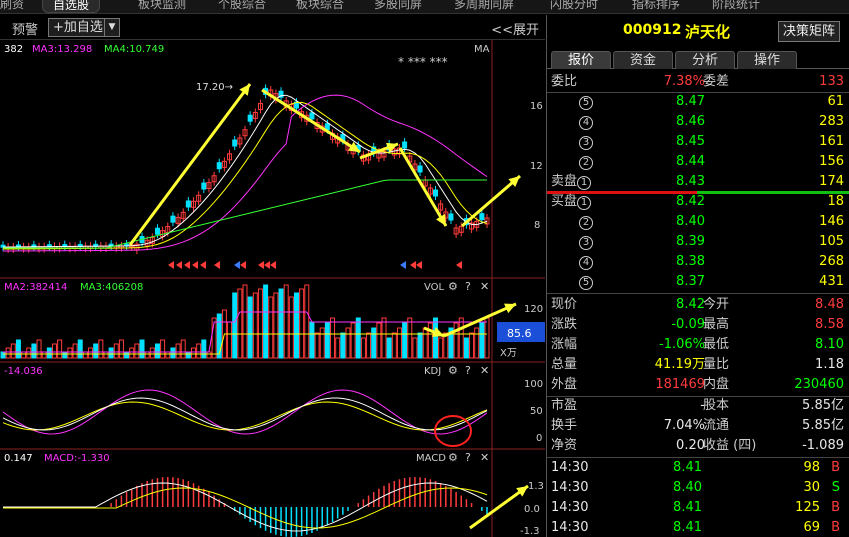  I want to click on highlight-circle, so click(453, 431).